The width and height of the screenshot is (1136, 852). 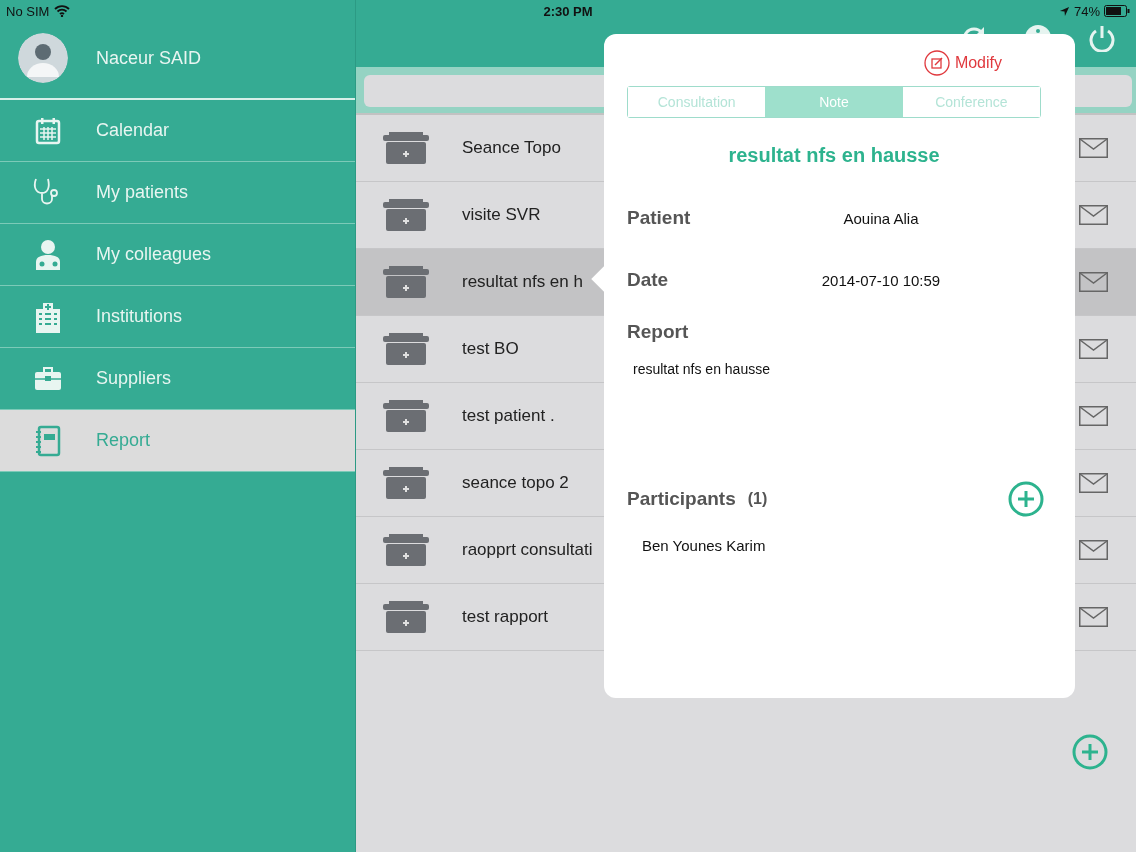 What do you see at coordinates (43, 58) in the screenshot?
I see `avatar` at bounding box center [43, 58].